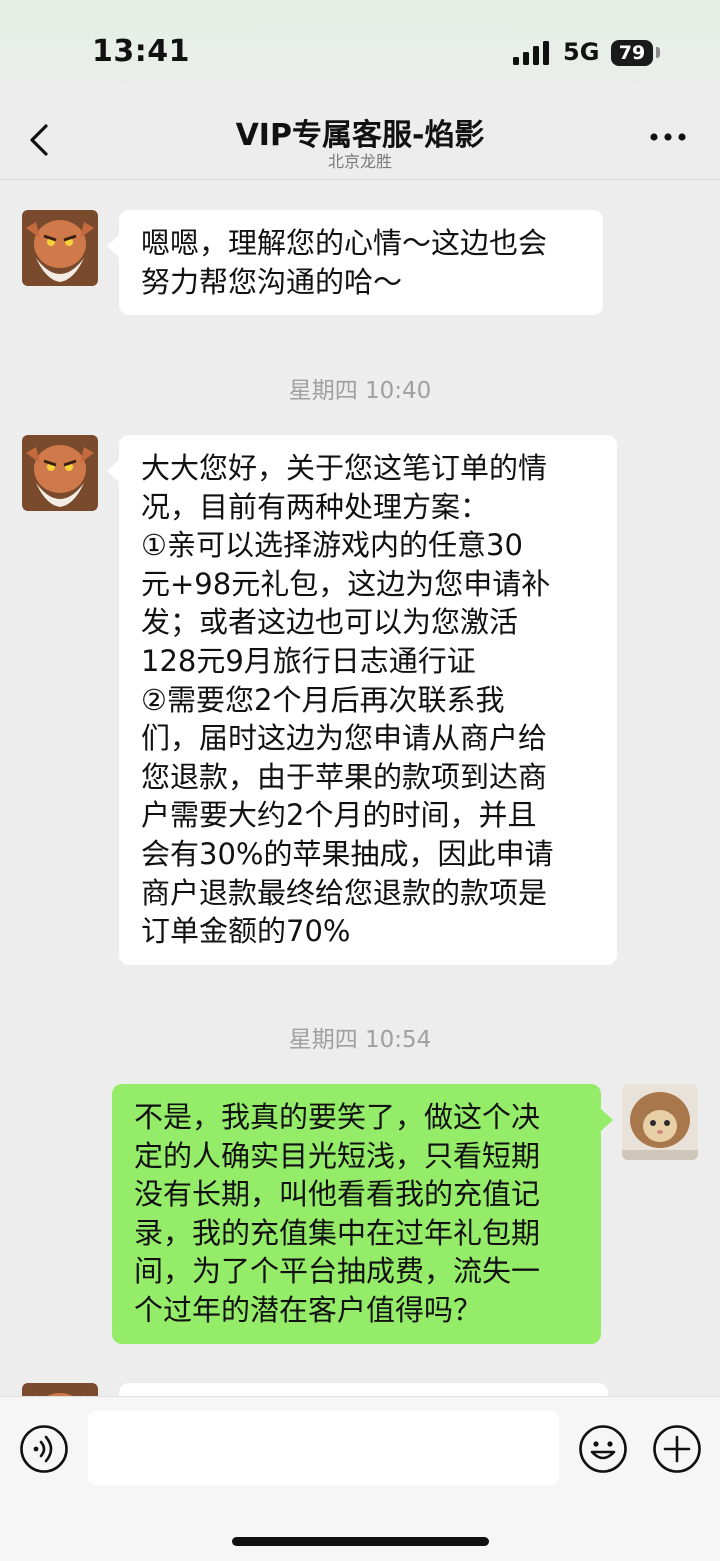 Image resolution: width=720 pixels, height=1561 pixels. What do you see at coordinates (658, 52) in the screenshot?
I see `battery-tip` at bounding box center [658, 52].